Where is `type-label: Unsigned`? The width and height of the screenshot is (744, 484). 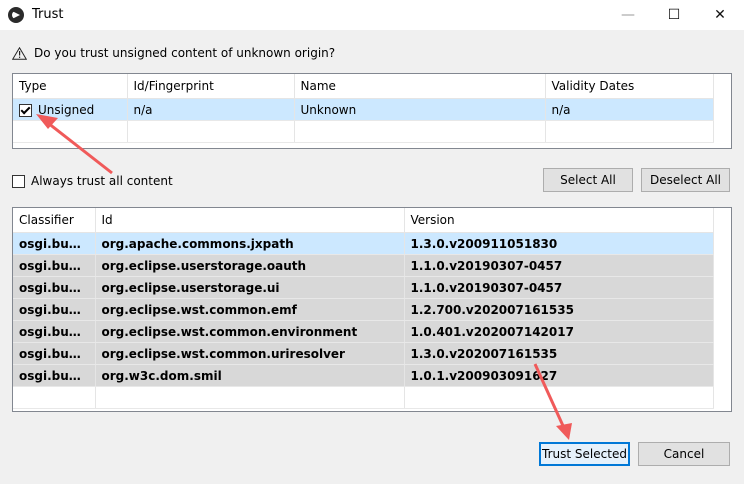
type-label: Unsigned is located at coordinates (66, 109).